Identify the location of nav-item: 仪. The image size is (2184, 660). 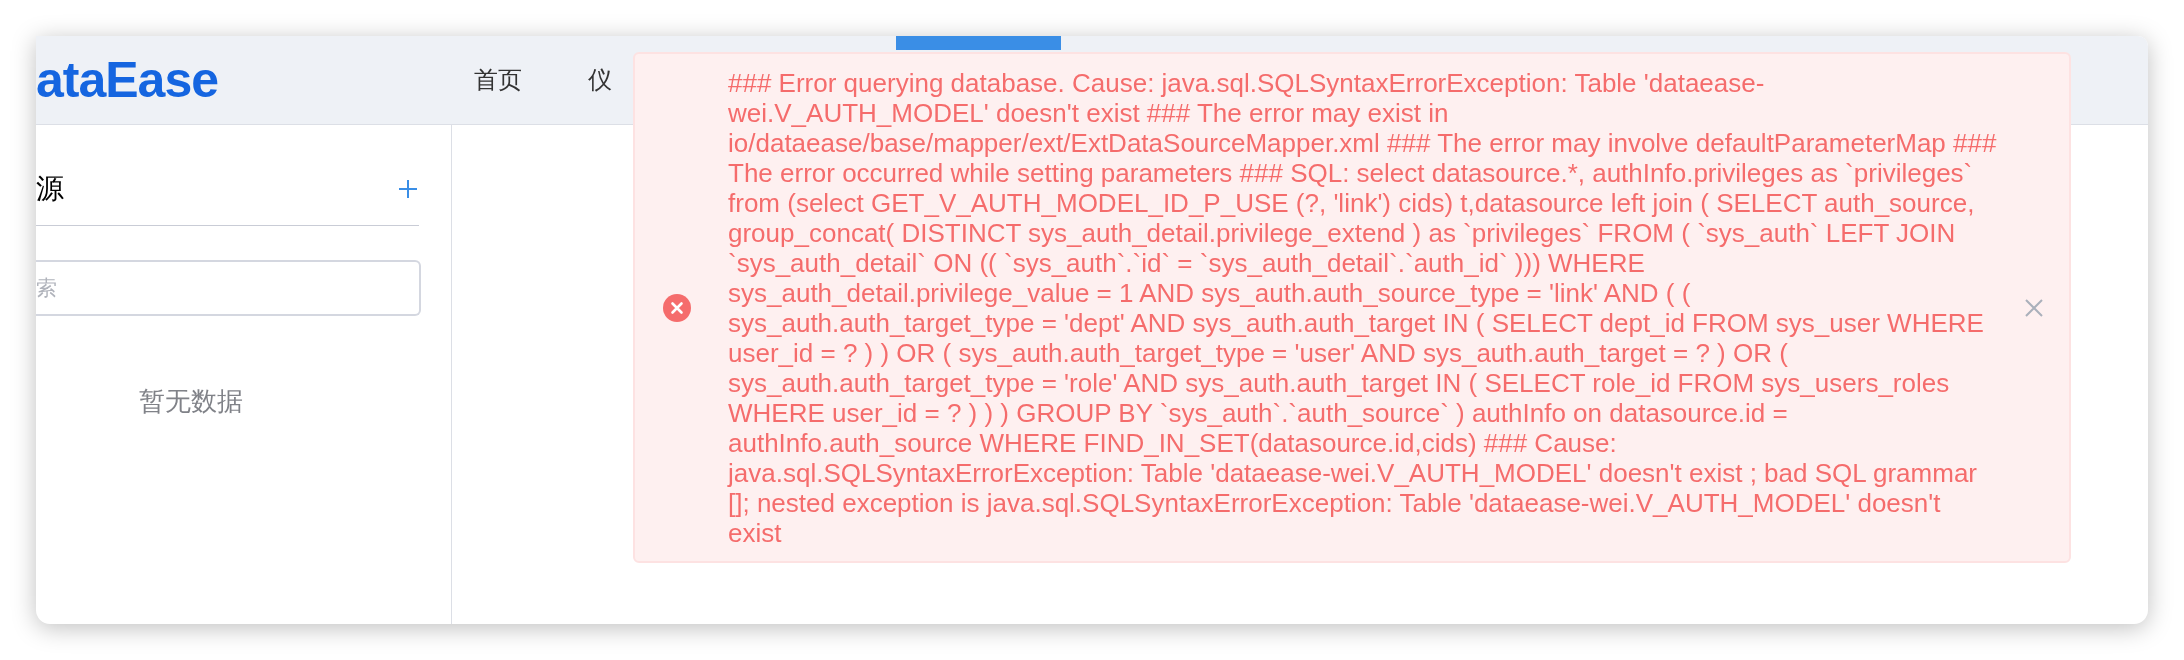
(600, 80).